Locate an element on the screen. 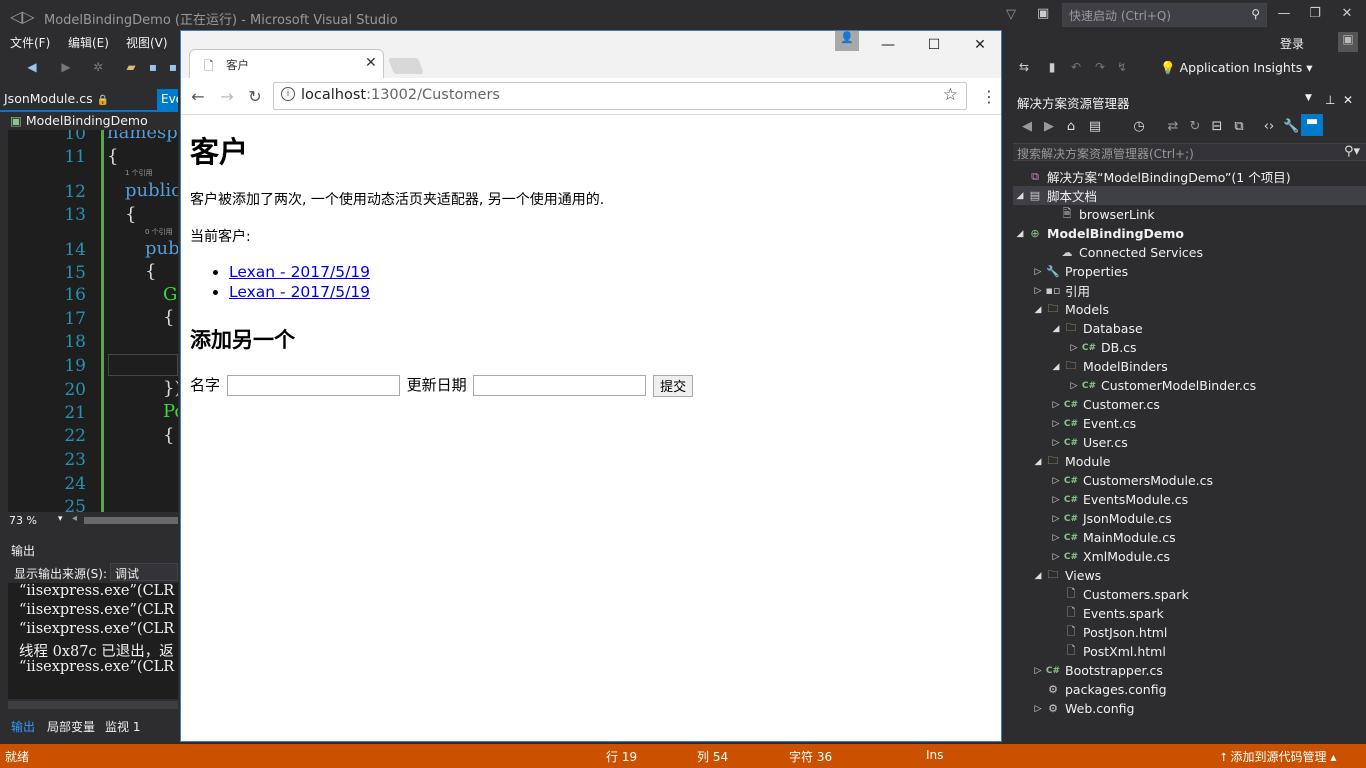 The height and width of the screenshot is (768, 1366). tree-item-script-docs: ◢ ▤ 脚本文档 is located at coordinates (1189, 195).